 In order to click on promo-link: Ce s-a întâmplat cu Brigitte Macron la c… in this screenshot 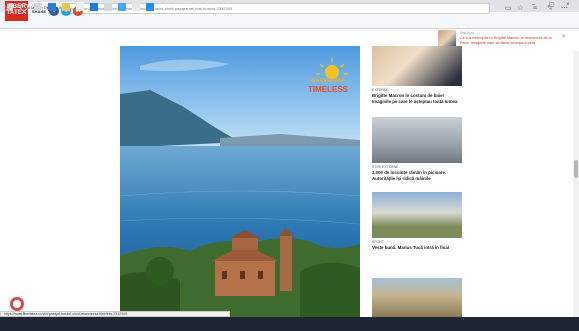, I will do `click(507, 41)`.